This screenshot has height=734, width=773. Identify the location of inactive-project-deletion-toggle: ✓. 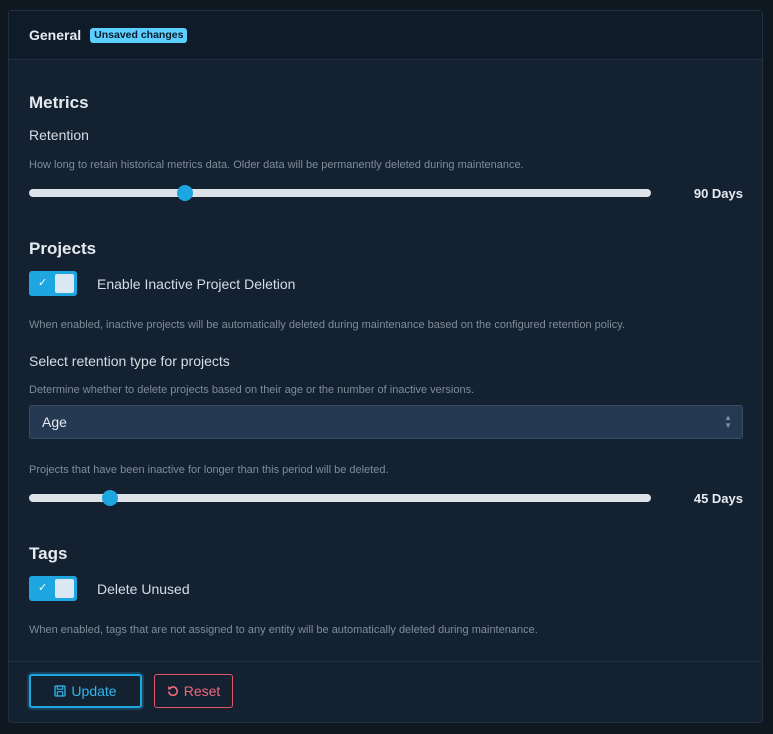
(53, 283).